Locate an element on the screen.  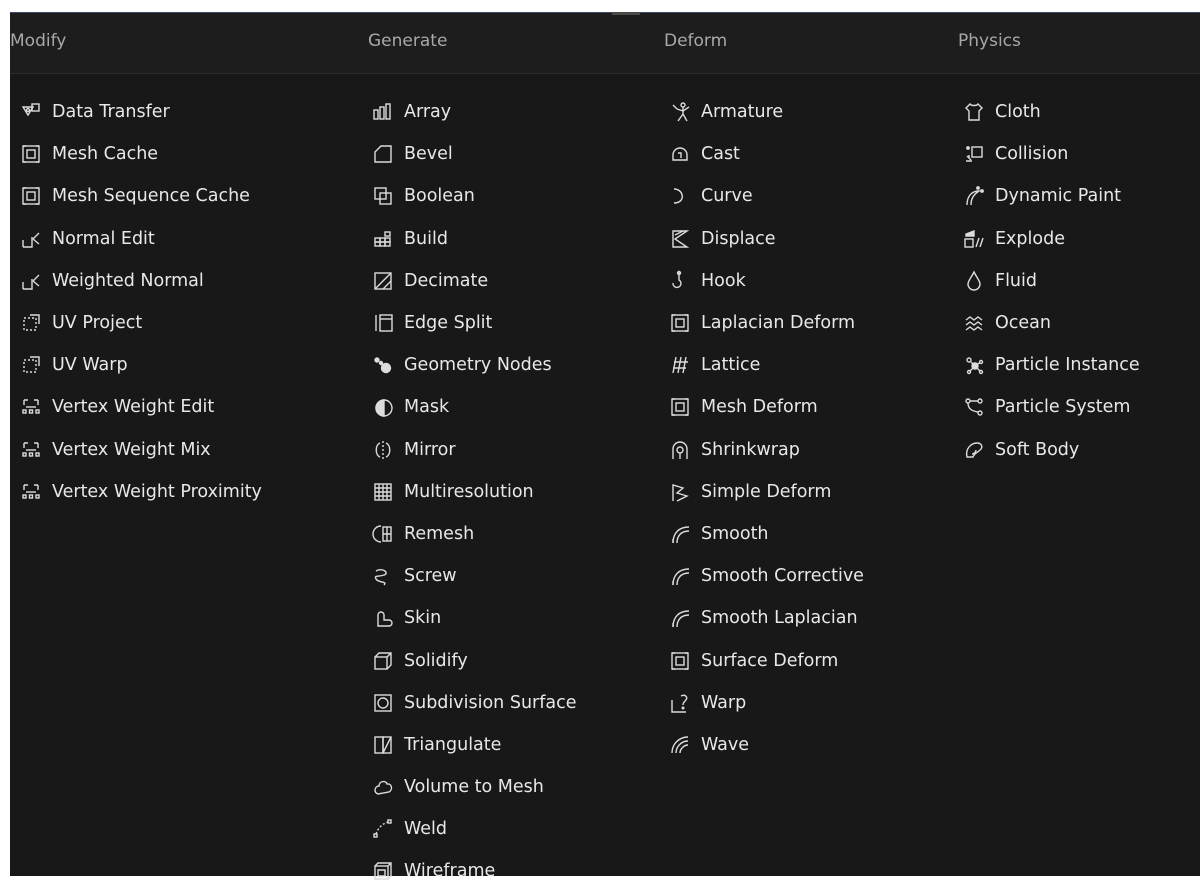
menu-item-mask: Mask is located at coordinates (474, 407).